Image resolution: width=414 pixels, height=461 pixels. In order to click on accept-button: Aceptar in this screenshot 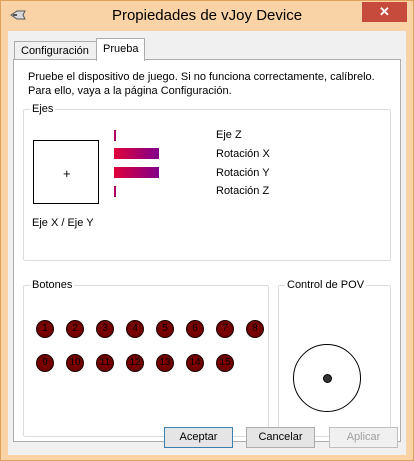, I will do `click(198, 437)`.